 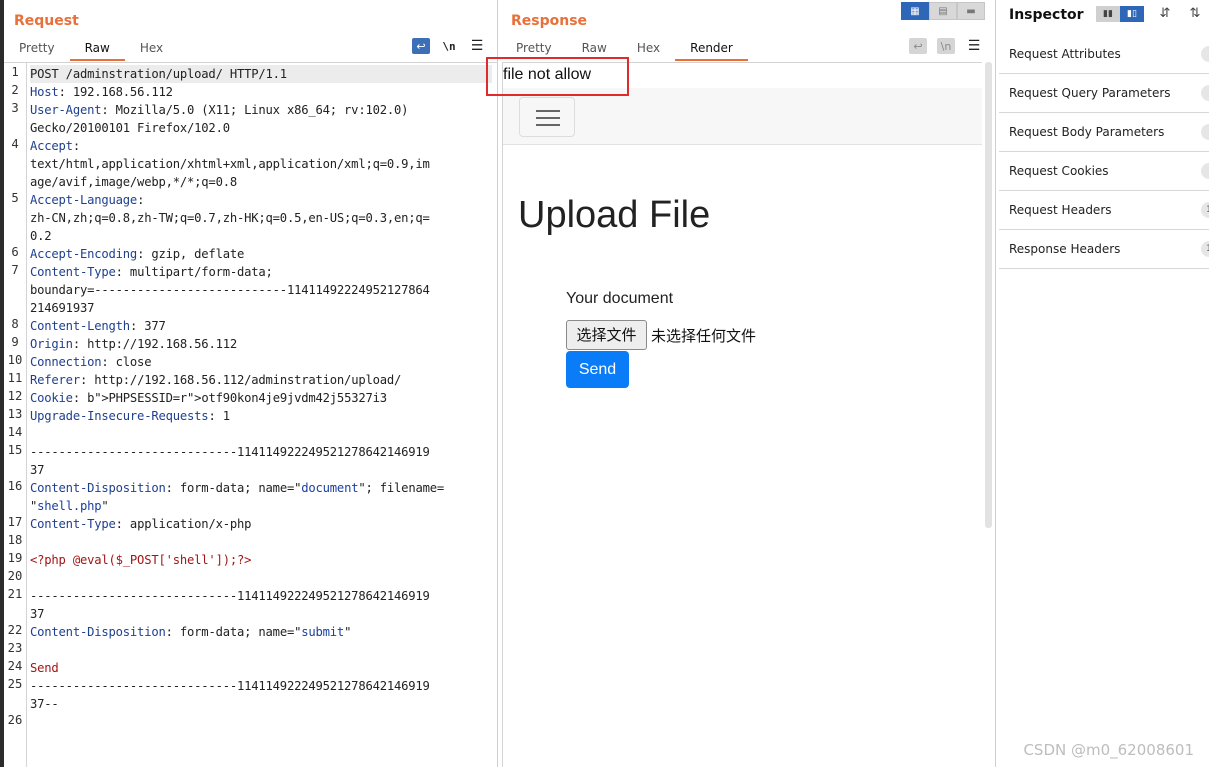 What do you see at coordinates (946, 46) in the screenshot?
I see `newline-icon: \n` at bounding box center [946, 46].